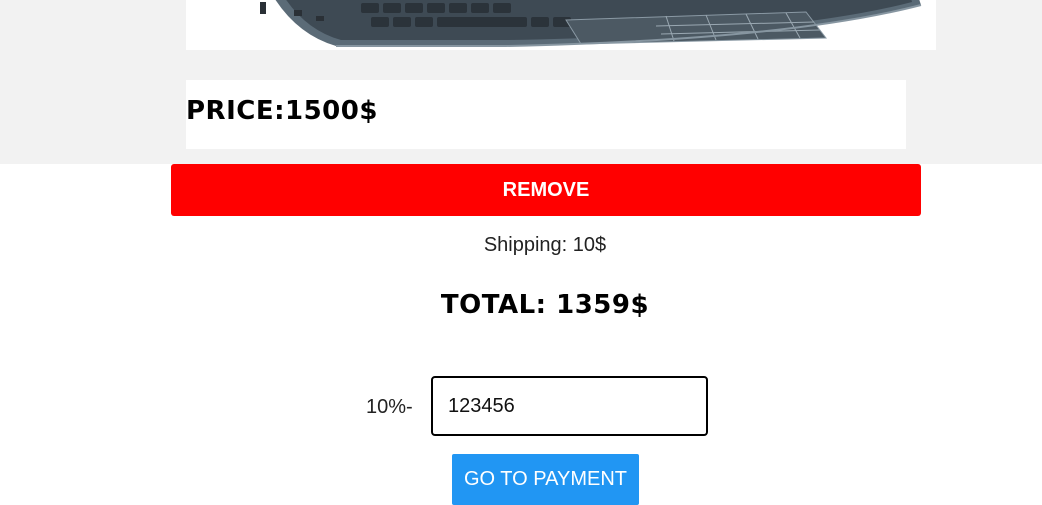 The width and height of the screenshot is (1042, 505). What do you see at coordinates (591, 23) in the screenshot?
I see `laptop-icon` at bounding box center [591, 23].